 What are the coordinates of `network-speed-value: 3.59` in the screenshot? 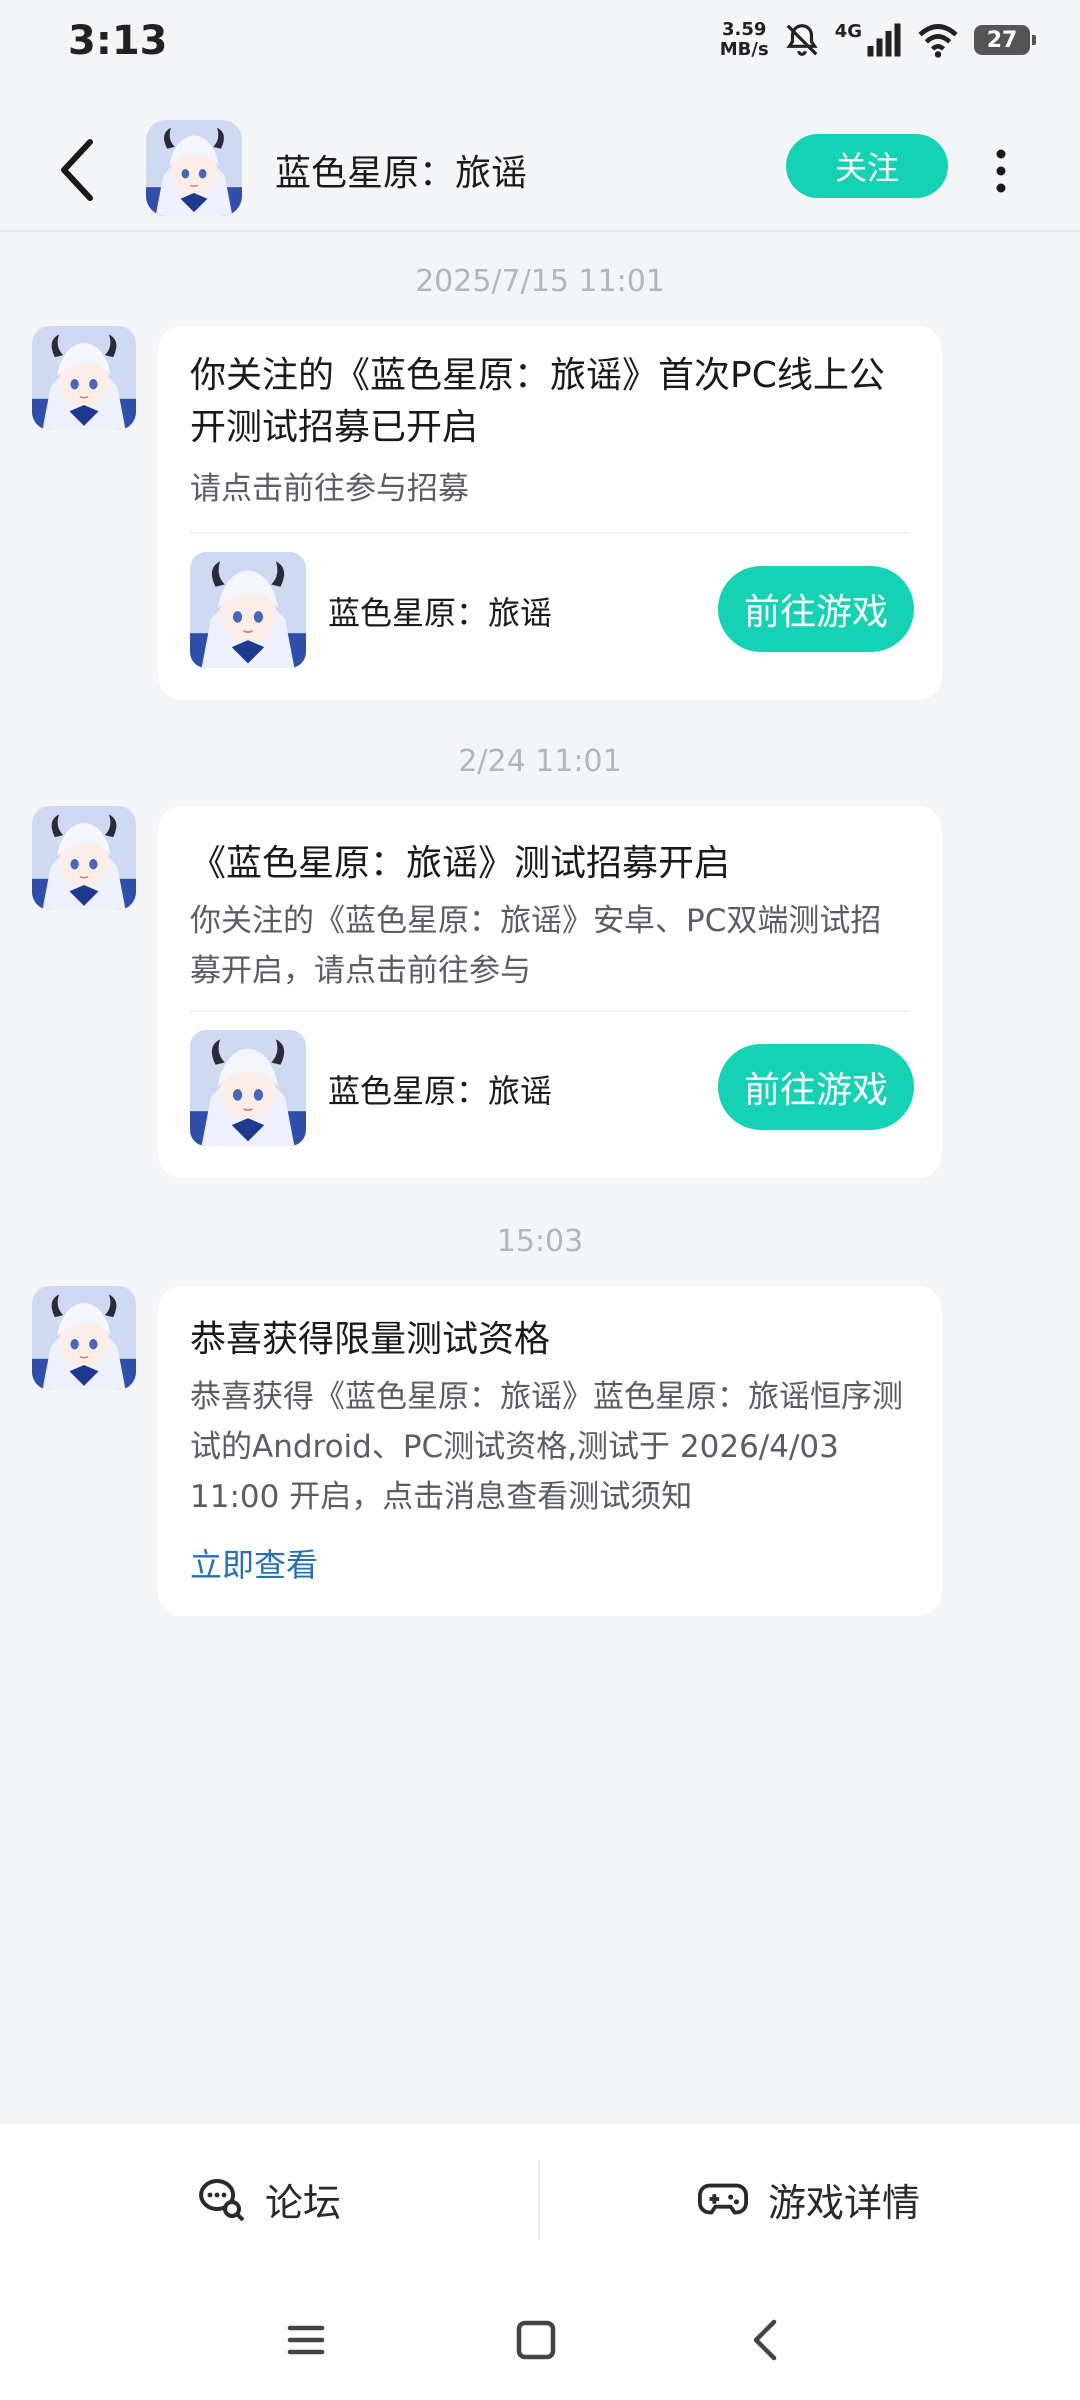 It's located at (744, 29).